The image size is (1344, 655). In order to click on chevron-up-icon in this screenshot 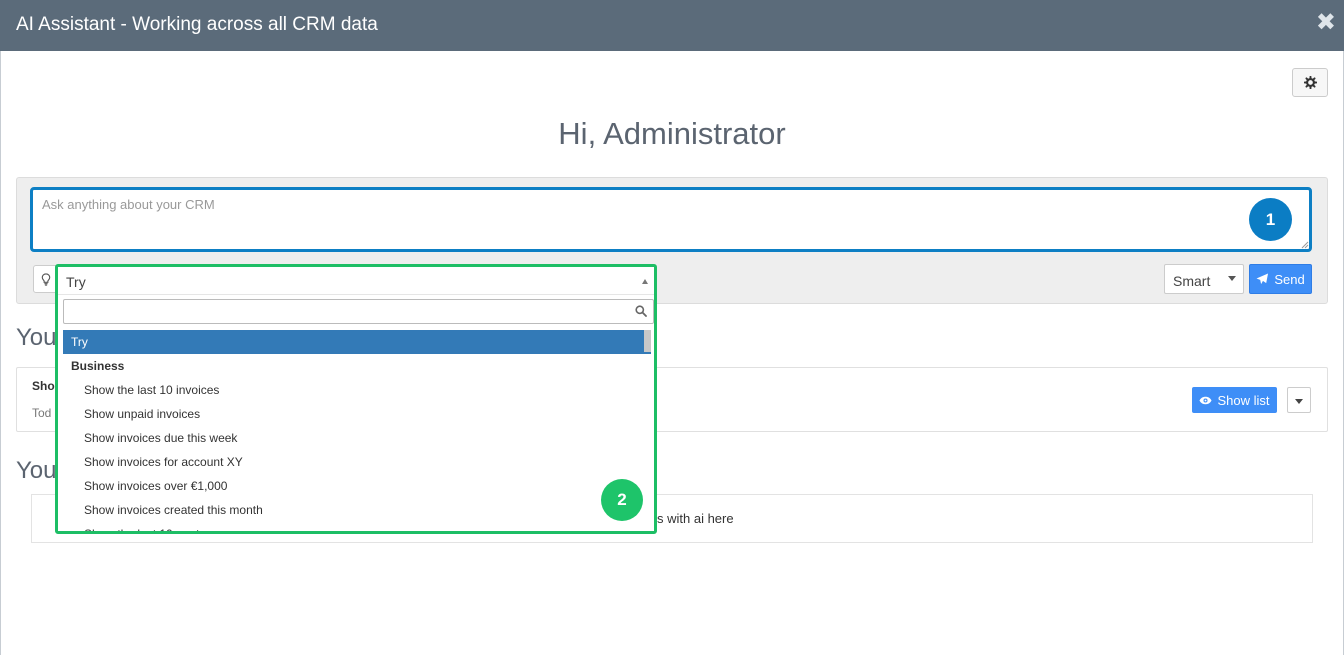, I will do `click(645, 281)`.